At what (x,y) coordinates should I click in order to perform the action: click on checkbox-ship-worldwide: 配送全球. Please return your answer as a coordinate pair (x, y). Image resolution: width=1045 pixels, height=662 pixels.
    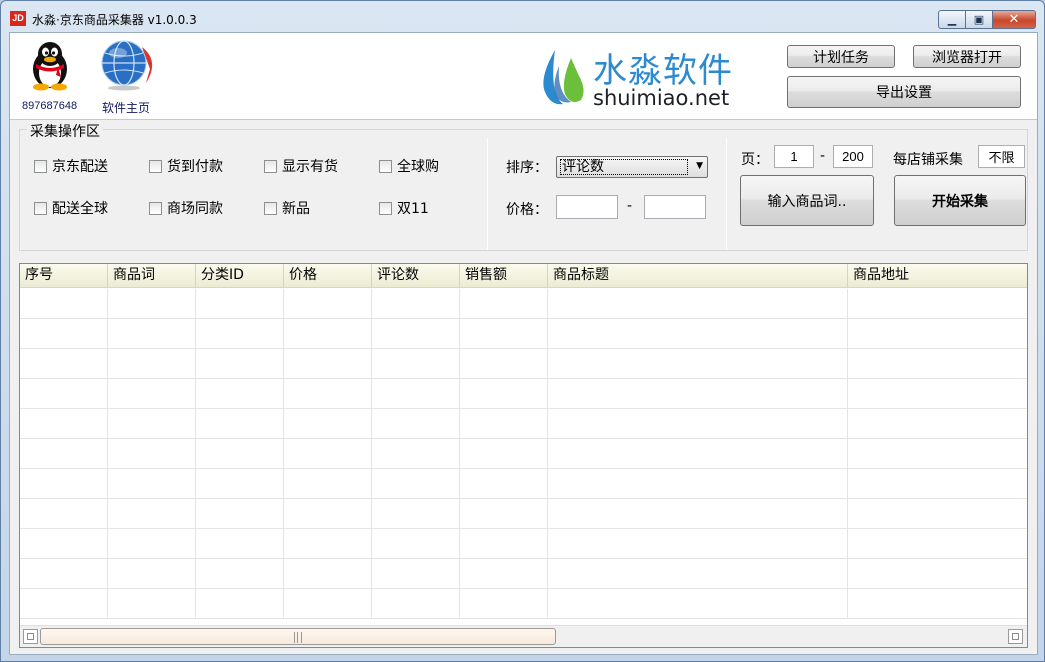
    Looking at the image, I should click on (71, 208).